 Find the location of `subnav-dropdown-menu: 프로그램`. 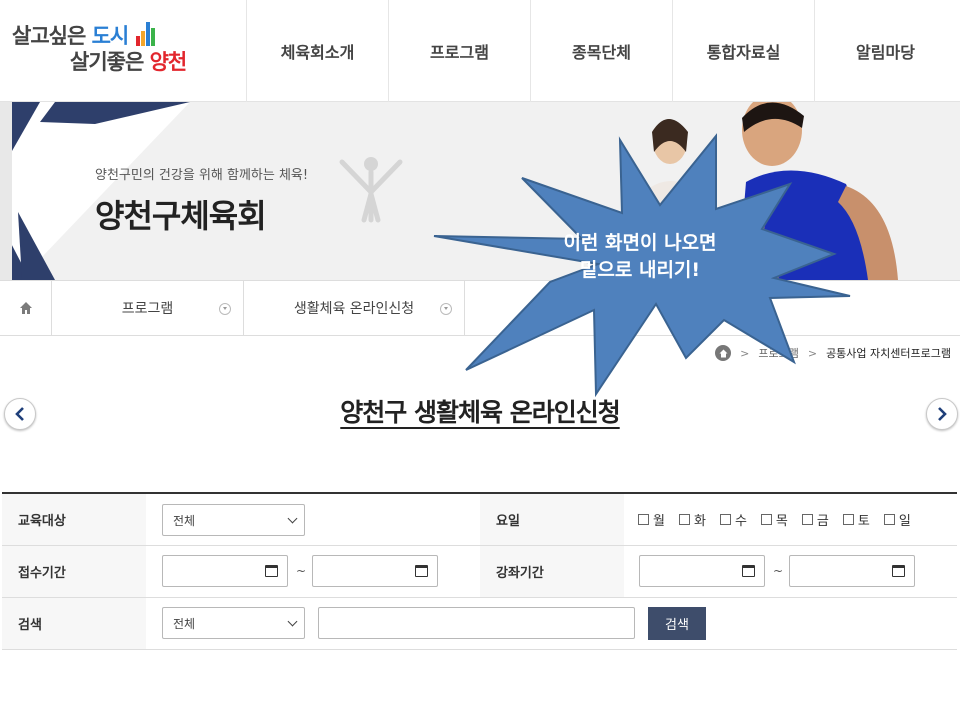

subnav-dropdown-menu: 프로그램 is located at coordinates (148, 308).